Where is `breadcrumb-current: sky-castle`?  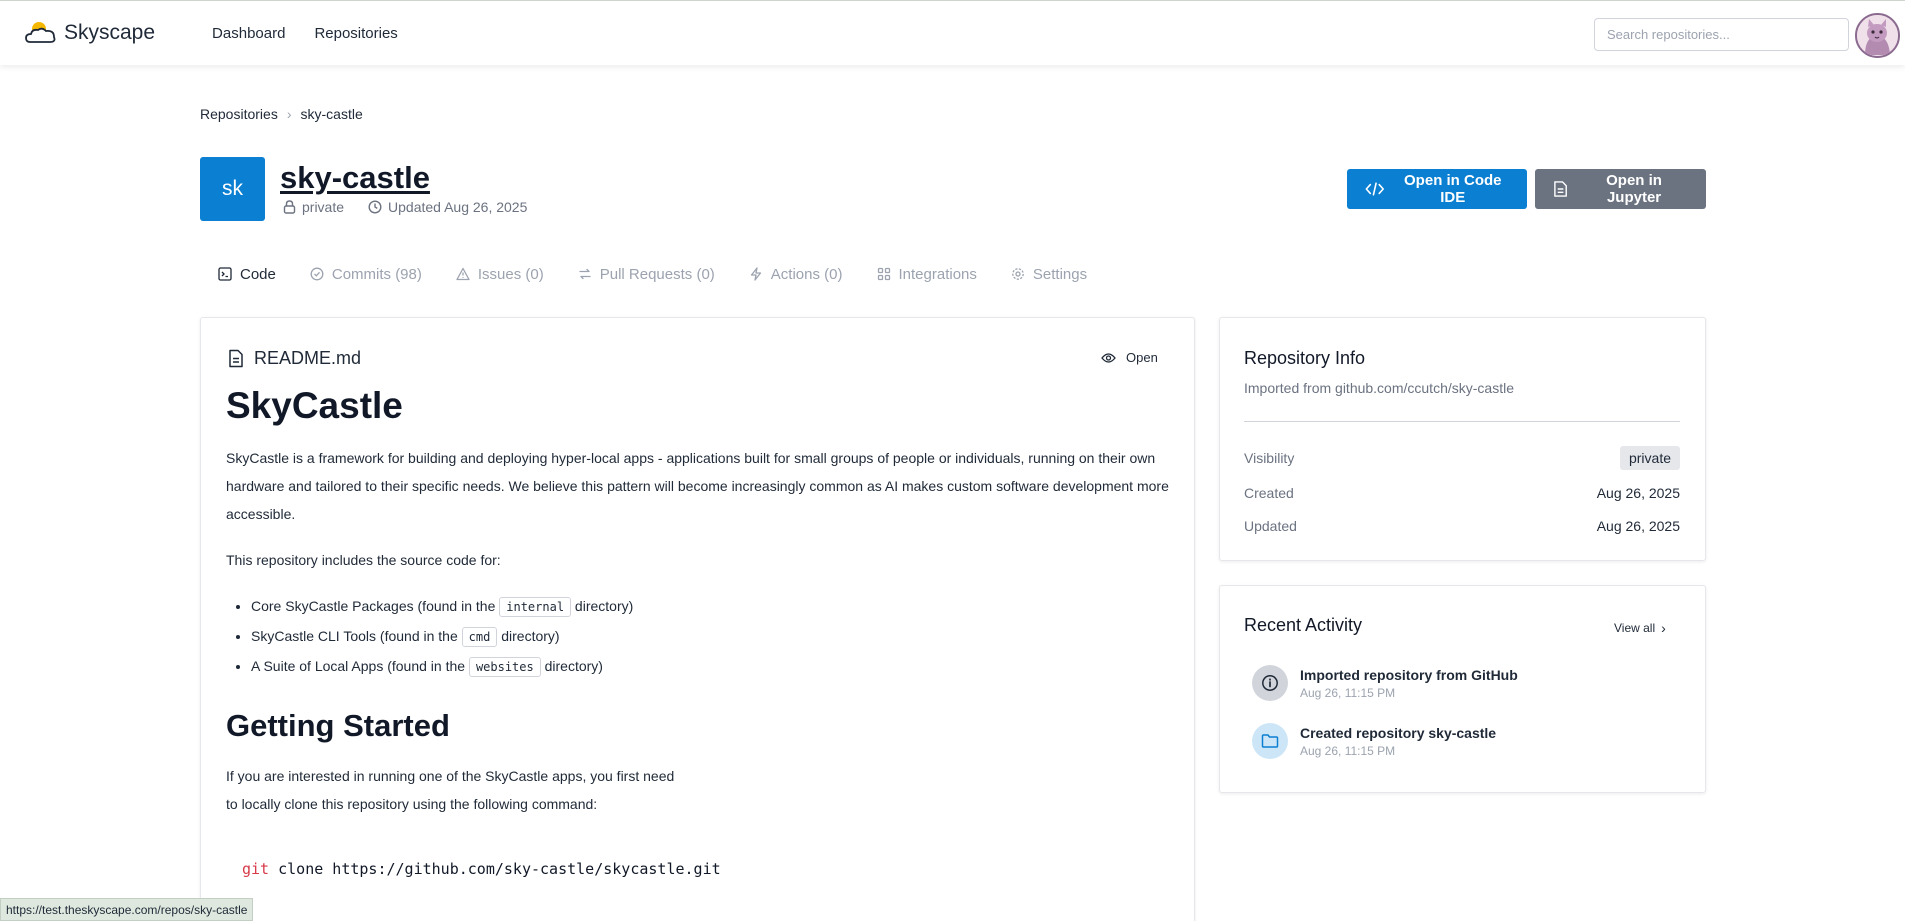 breadcrumb-current: sky-castle is located at coordinates (331, 114).